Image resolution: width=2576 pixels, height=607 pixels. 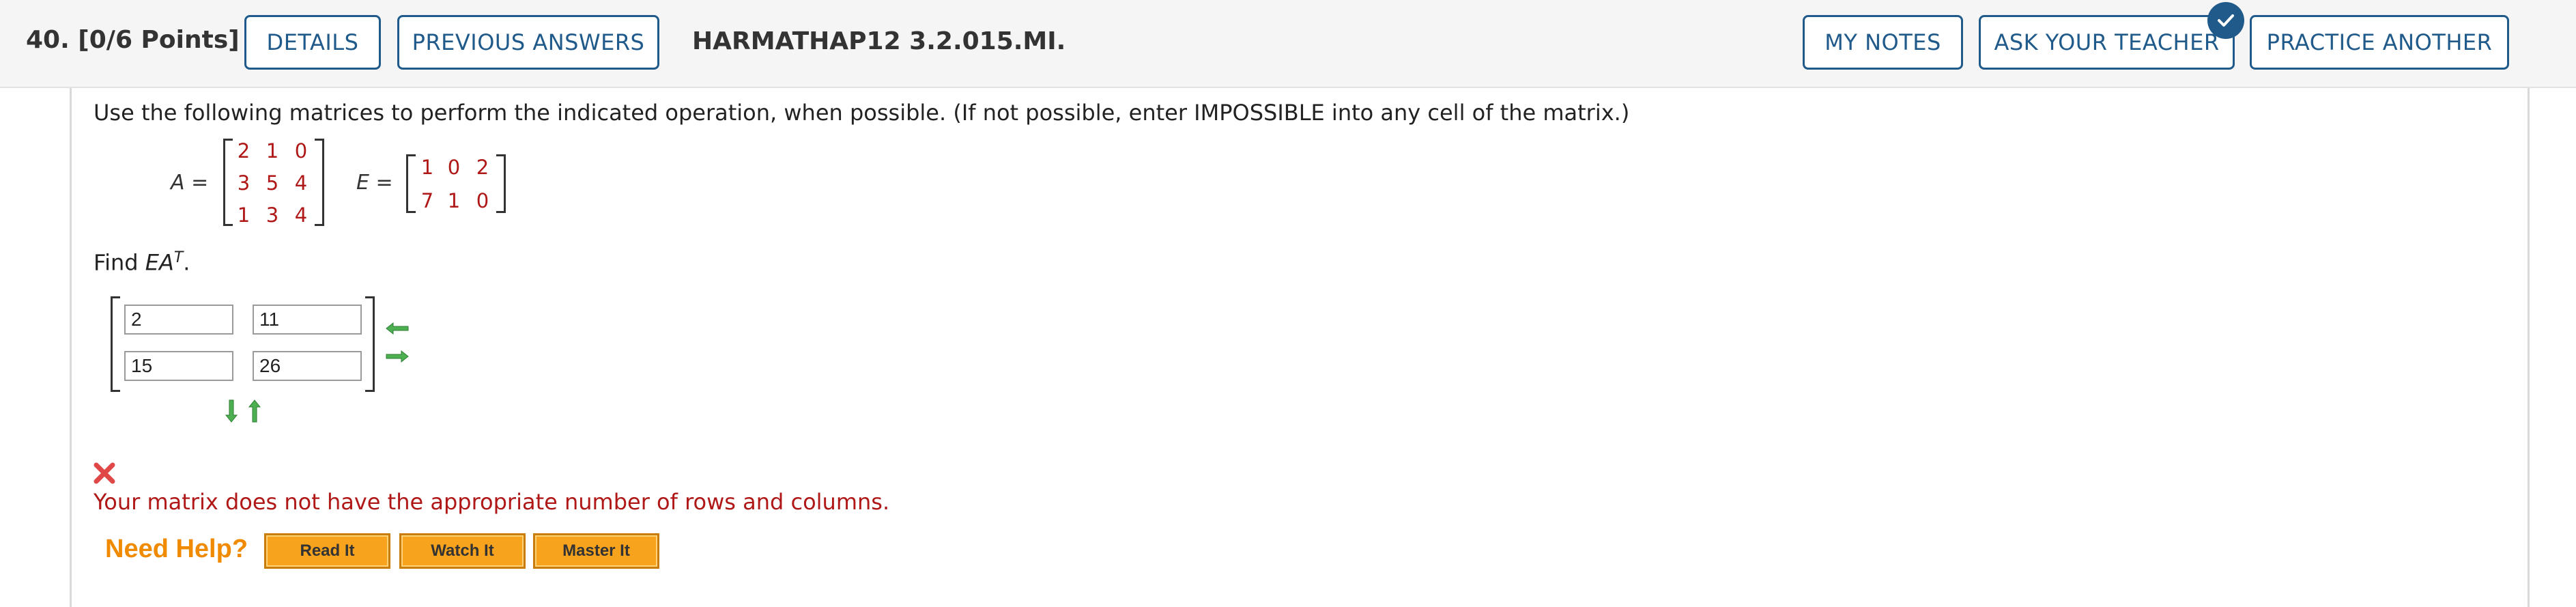 What do you see at coordinates (2379, 42) in the screenshot?
I see `practice-another-button: PRACTICE ANOTHER` at bounding box center [2379, 42].